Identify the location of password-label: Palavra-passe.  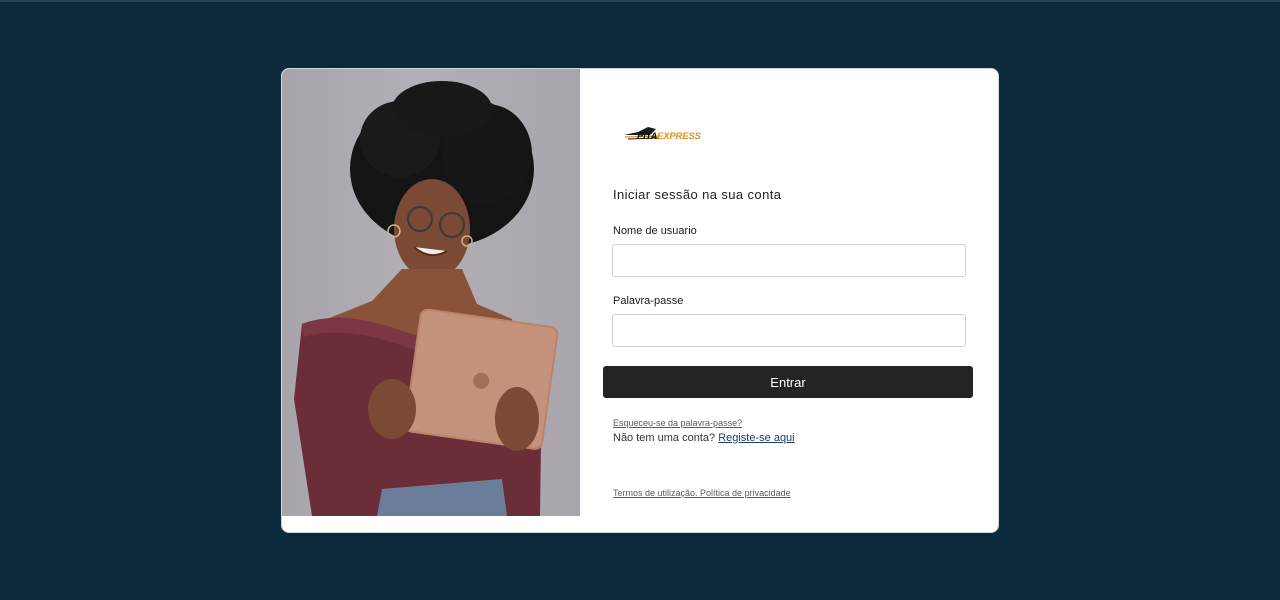
(648, 301).